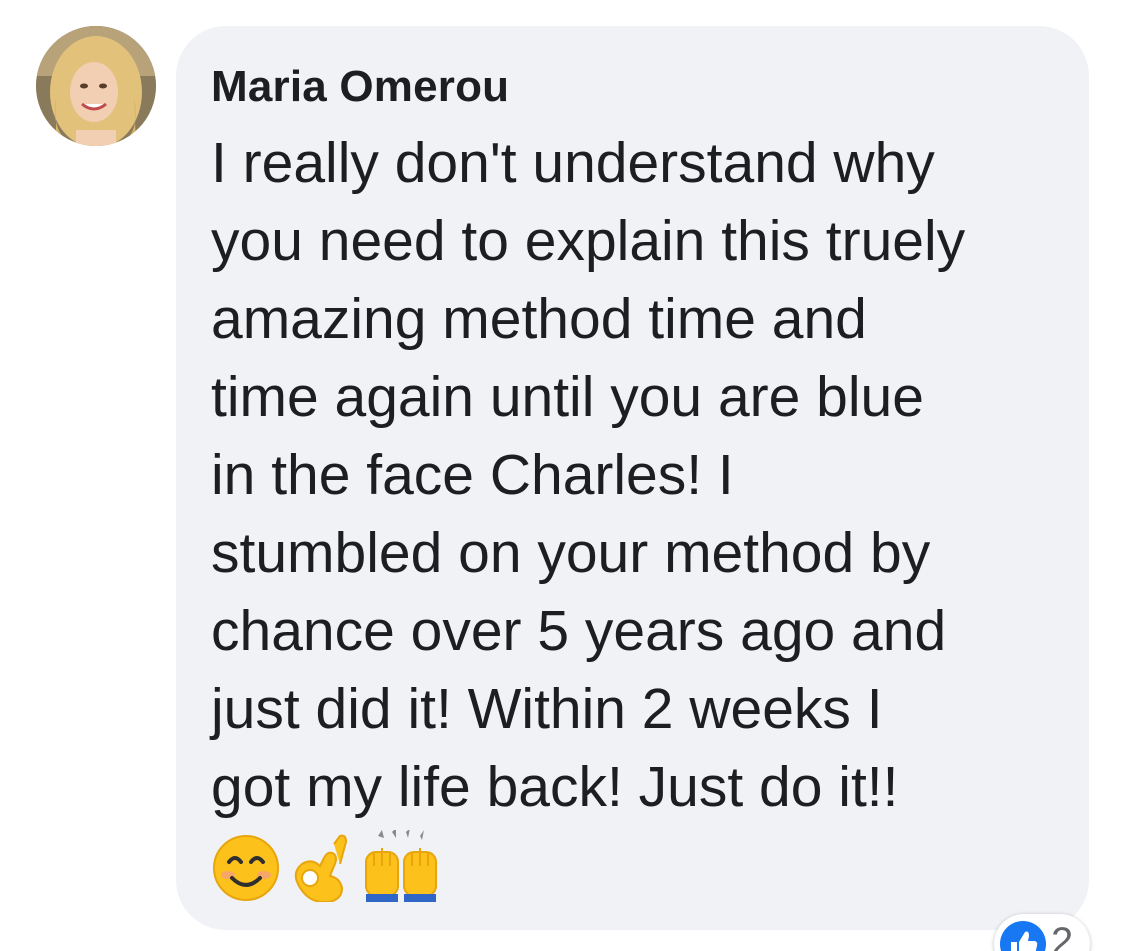  I want to click on reaction-badge: 2, so click(1042, 932).